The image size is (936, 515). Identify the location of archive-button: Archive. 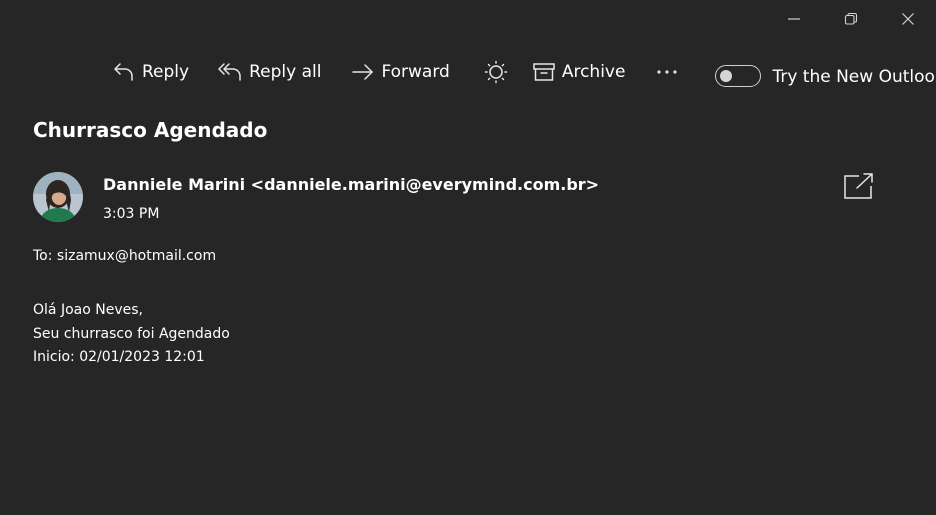
(579, 72).